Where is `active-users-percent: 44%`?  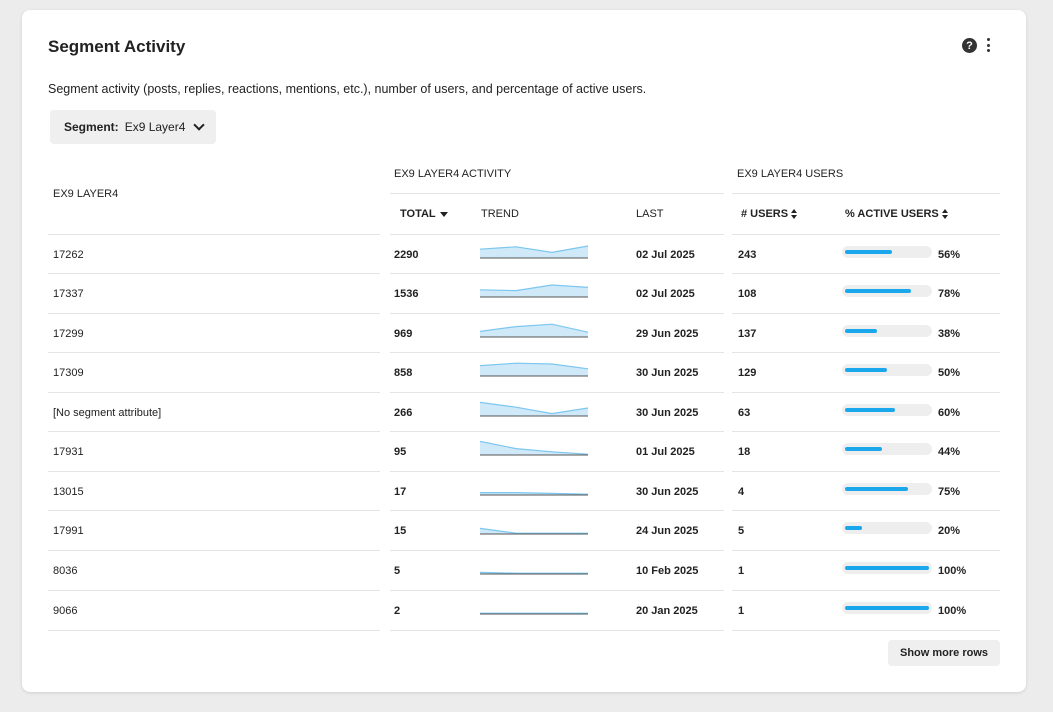 active-users-percent: 44% is located at coordinates (949, 452).